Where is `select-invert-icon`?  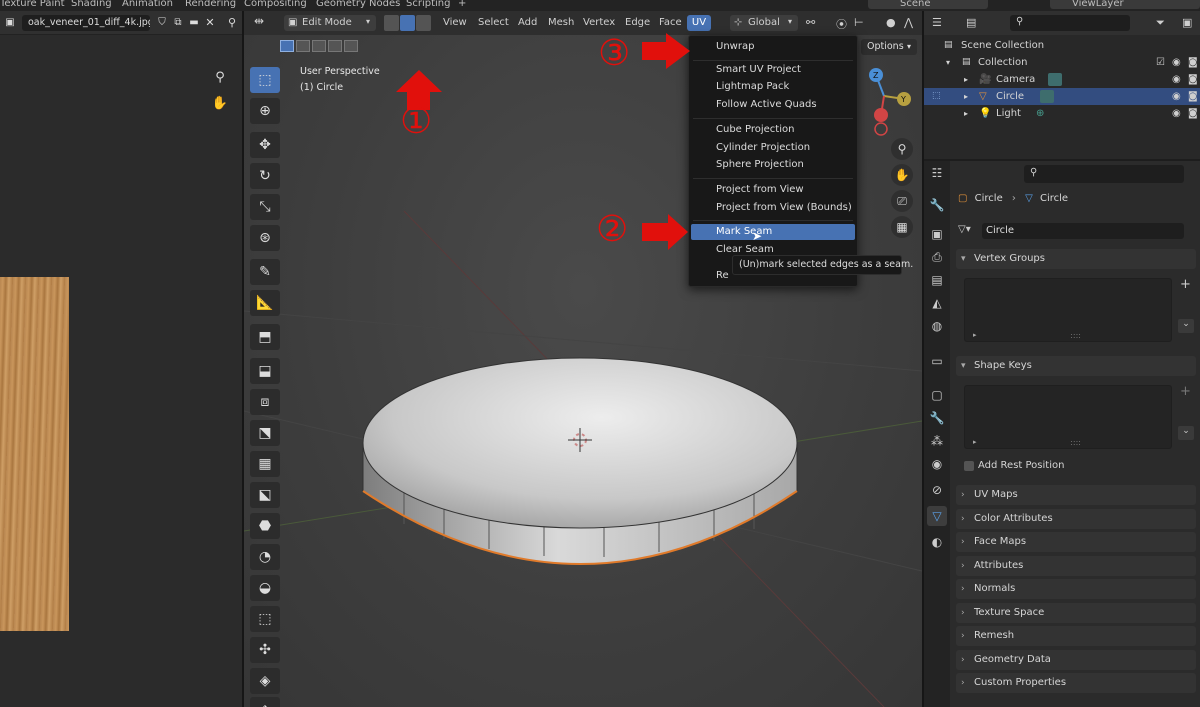
select-invert-icon is located at coordinates (335, 46).